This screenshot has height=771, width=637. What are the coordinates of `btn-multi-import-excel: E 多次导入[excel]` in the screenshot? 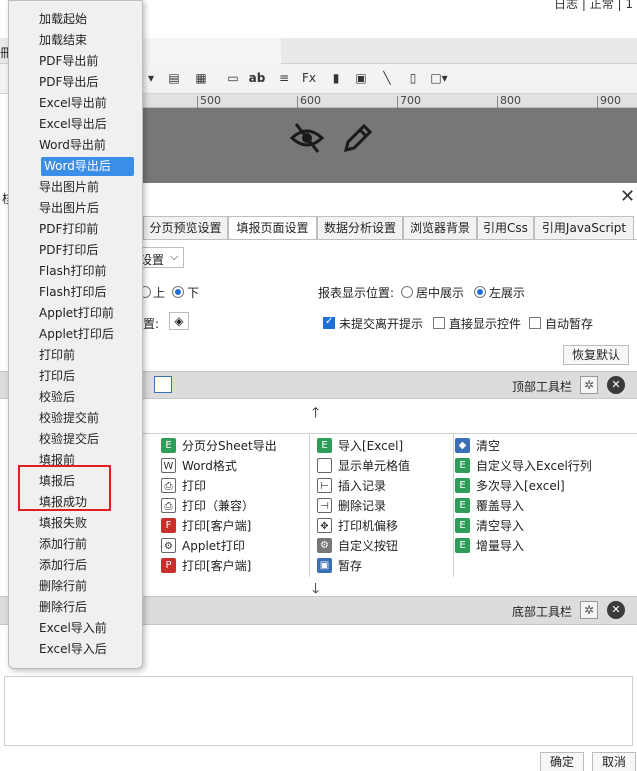 It's located at (510, 485).